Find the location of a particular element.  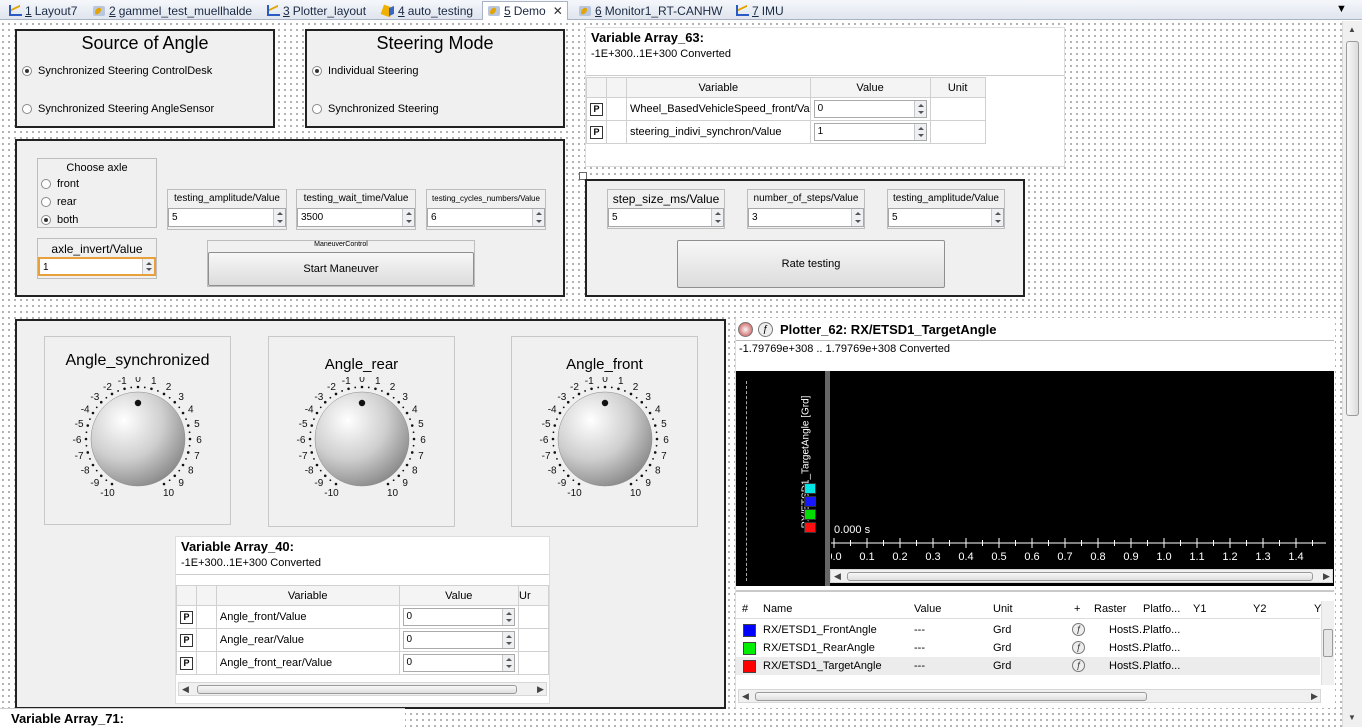

legend-vertical-scrollbar is located at coordinates (1327, 643).